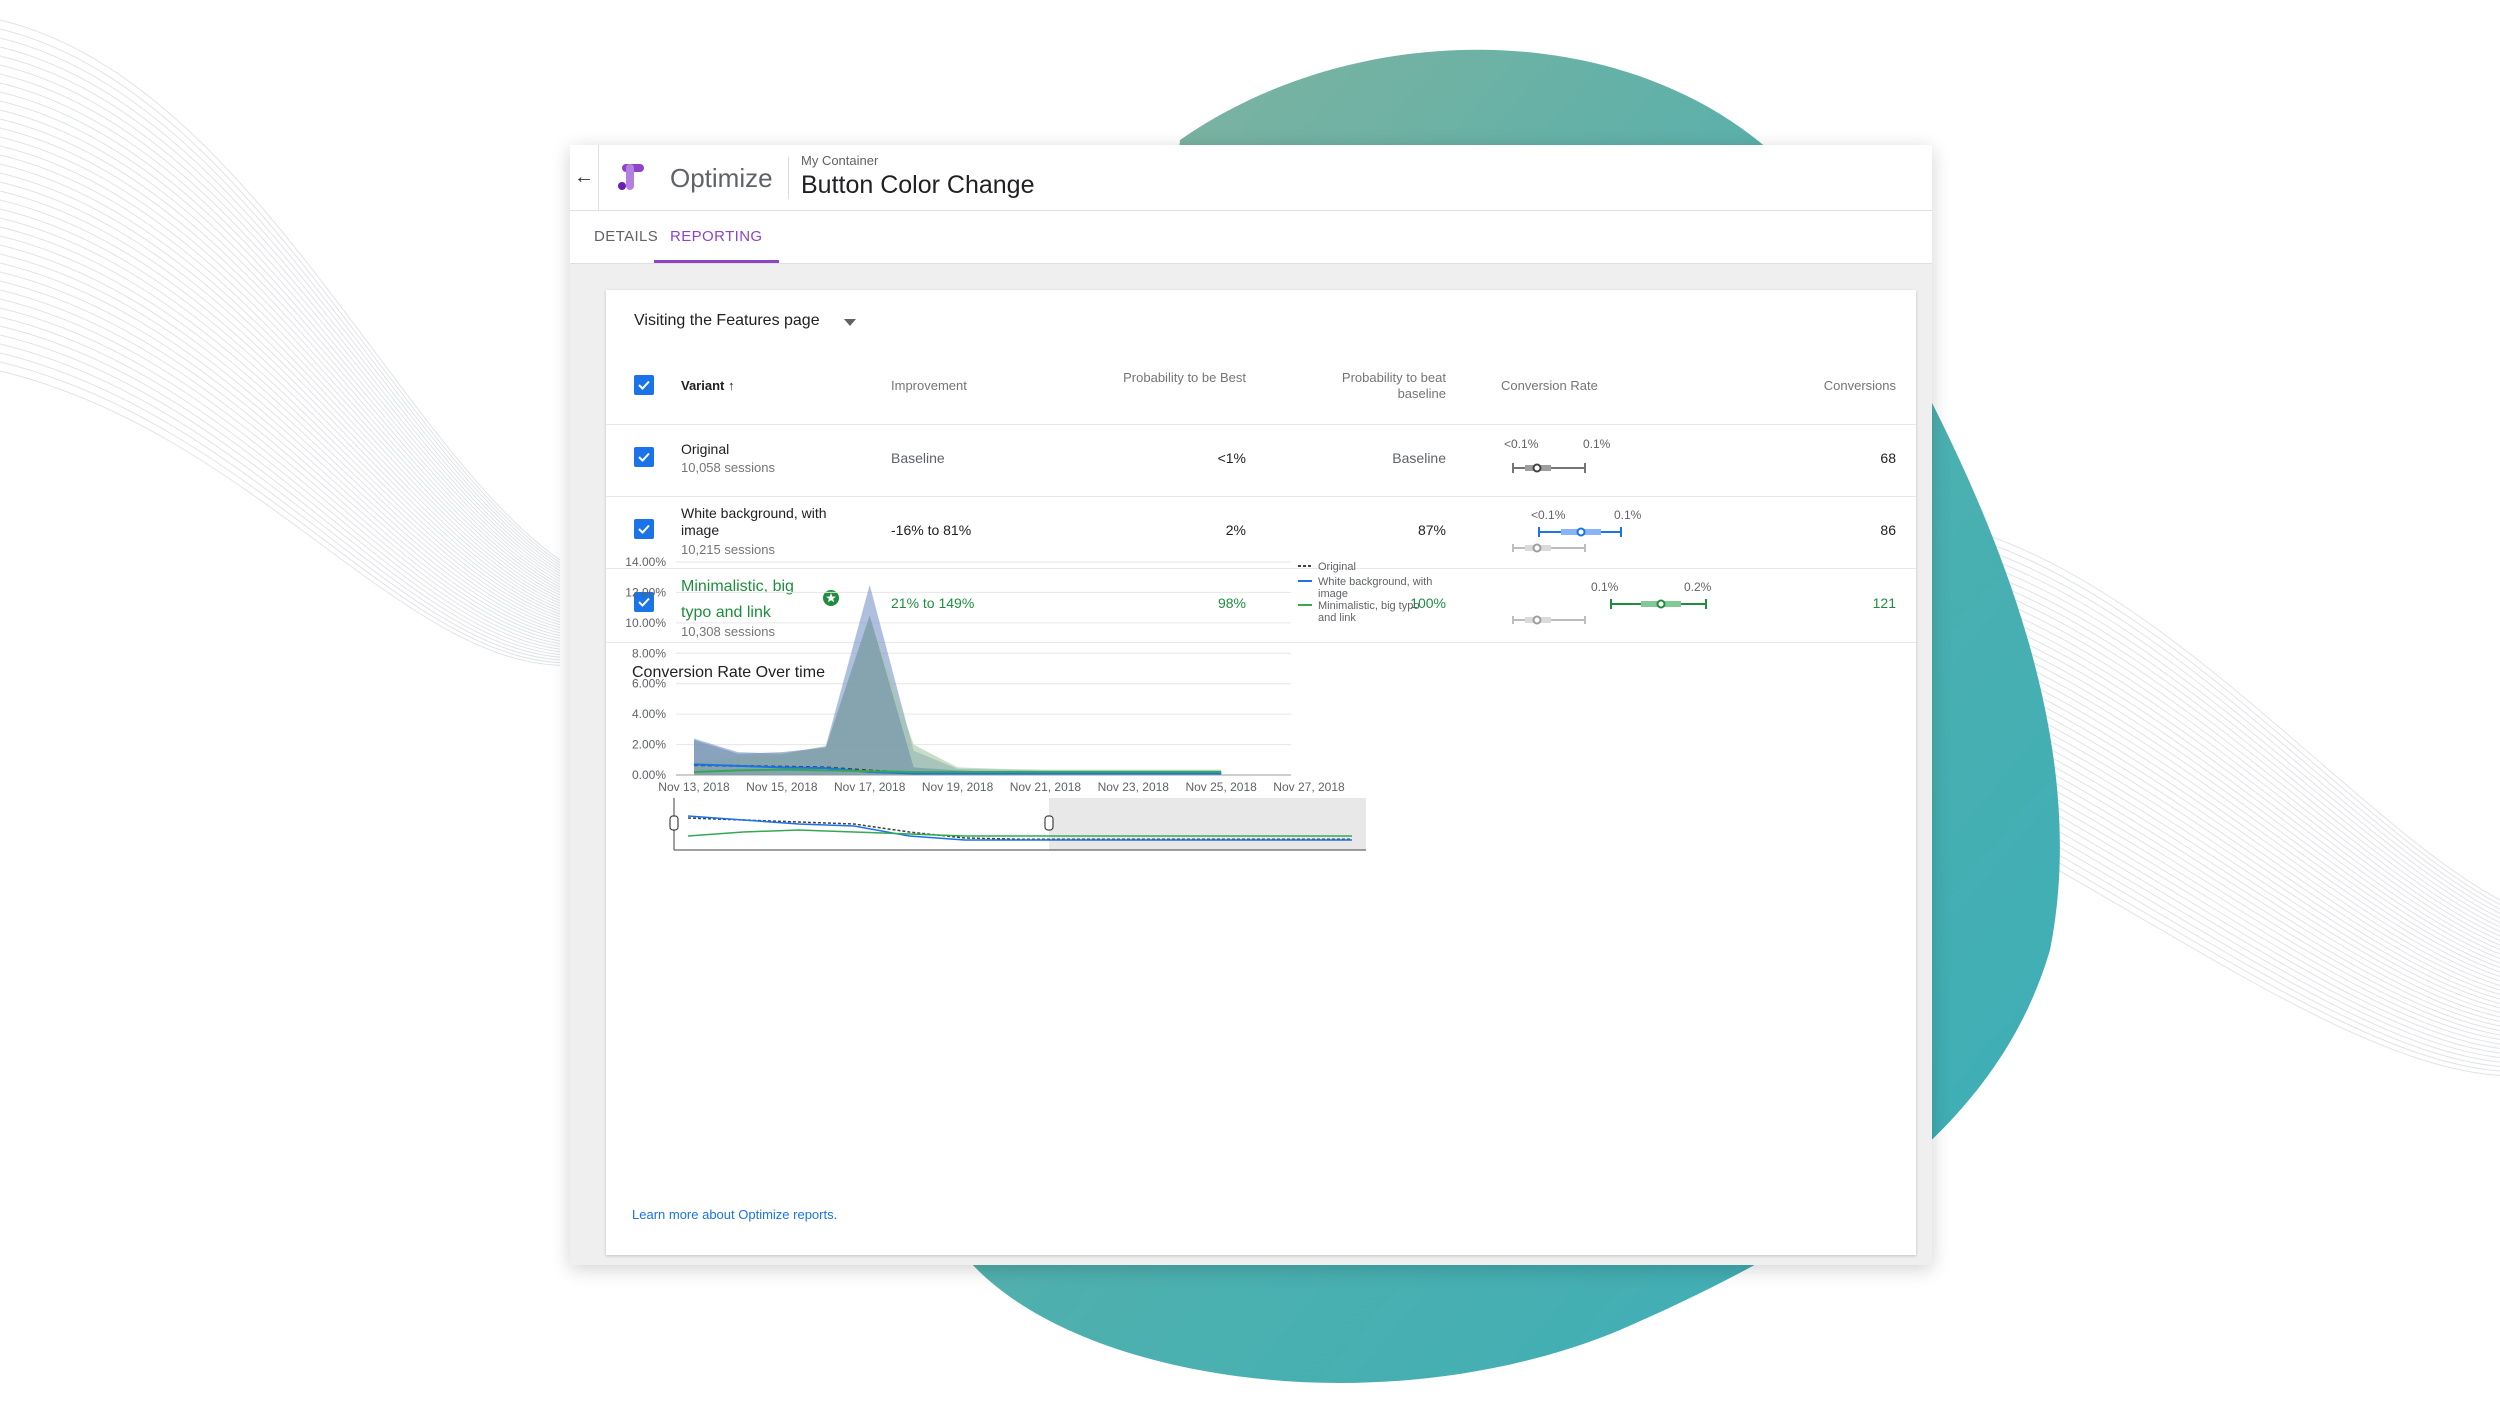  I want to click on y-tick-label: 10.00%, so click(645, 623).